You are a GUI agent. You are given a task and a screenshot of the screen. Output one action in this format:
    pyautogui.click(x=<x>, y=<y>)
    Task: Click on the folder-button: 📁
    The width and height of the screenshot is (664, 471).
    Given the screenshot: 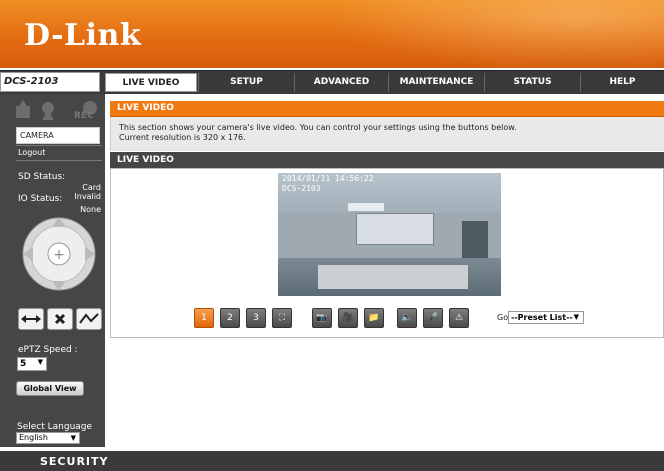 What is the action you would take?
    pyautogui.click(x=374, y=318)
    